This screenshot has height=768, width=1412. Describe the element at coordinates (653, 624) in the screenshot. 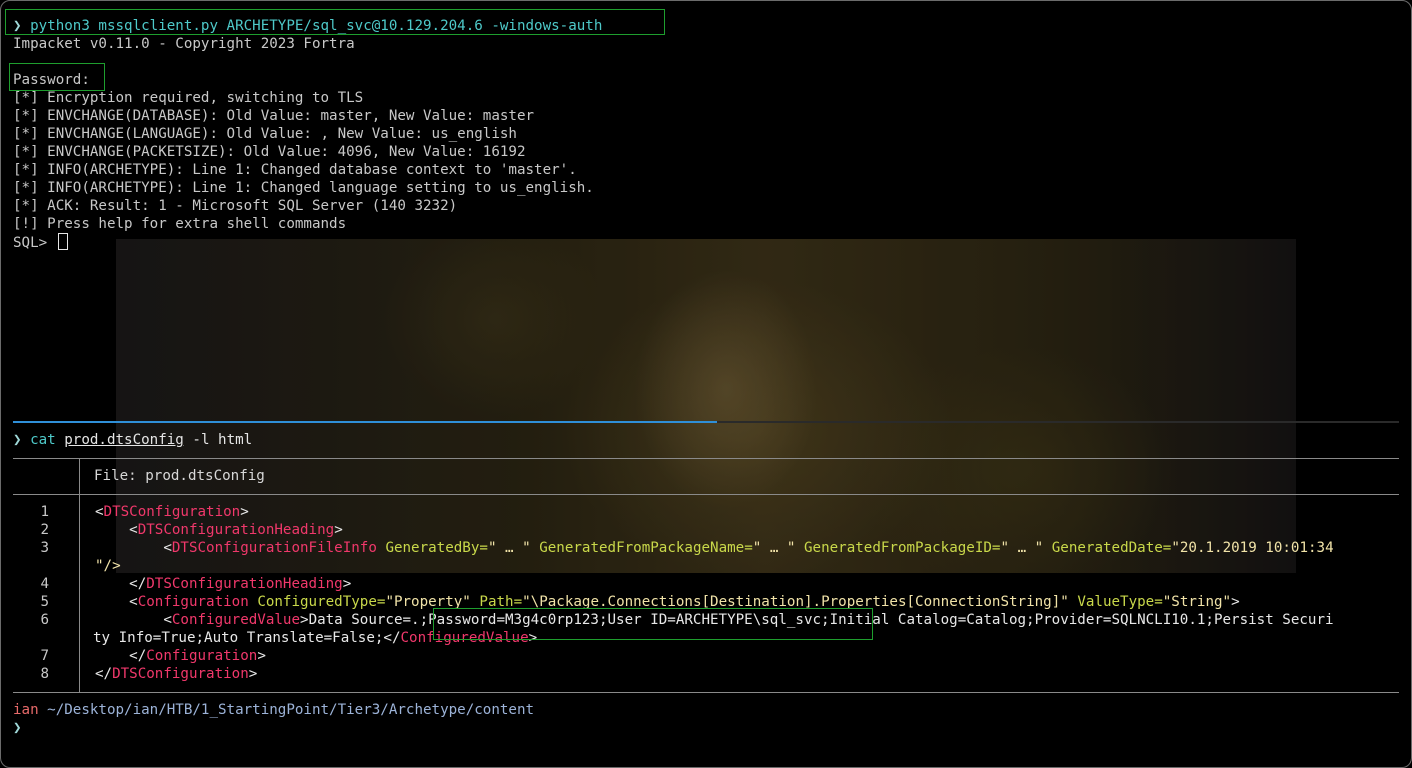

I see `highlight-box-credentials` at that location.